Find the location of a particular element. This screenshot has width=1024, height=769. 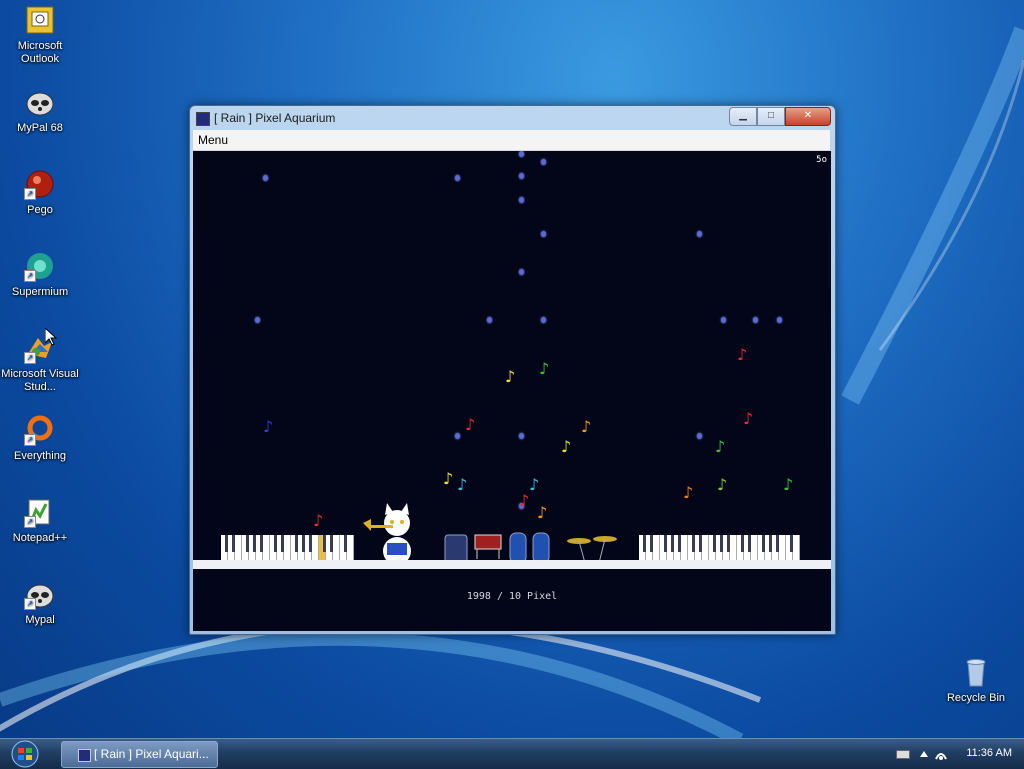

menu-item-menu: Menu is located at coordinates (213, 140).